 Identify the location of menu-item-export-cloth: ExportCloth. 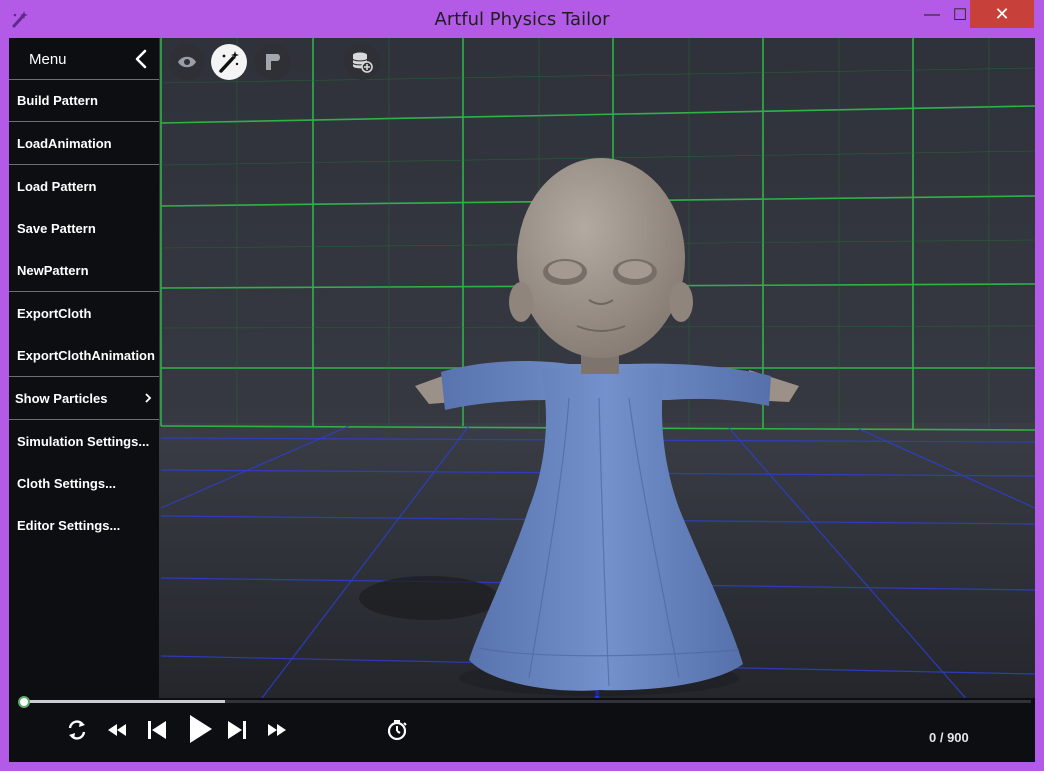
(84, 314).